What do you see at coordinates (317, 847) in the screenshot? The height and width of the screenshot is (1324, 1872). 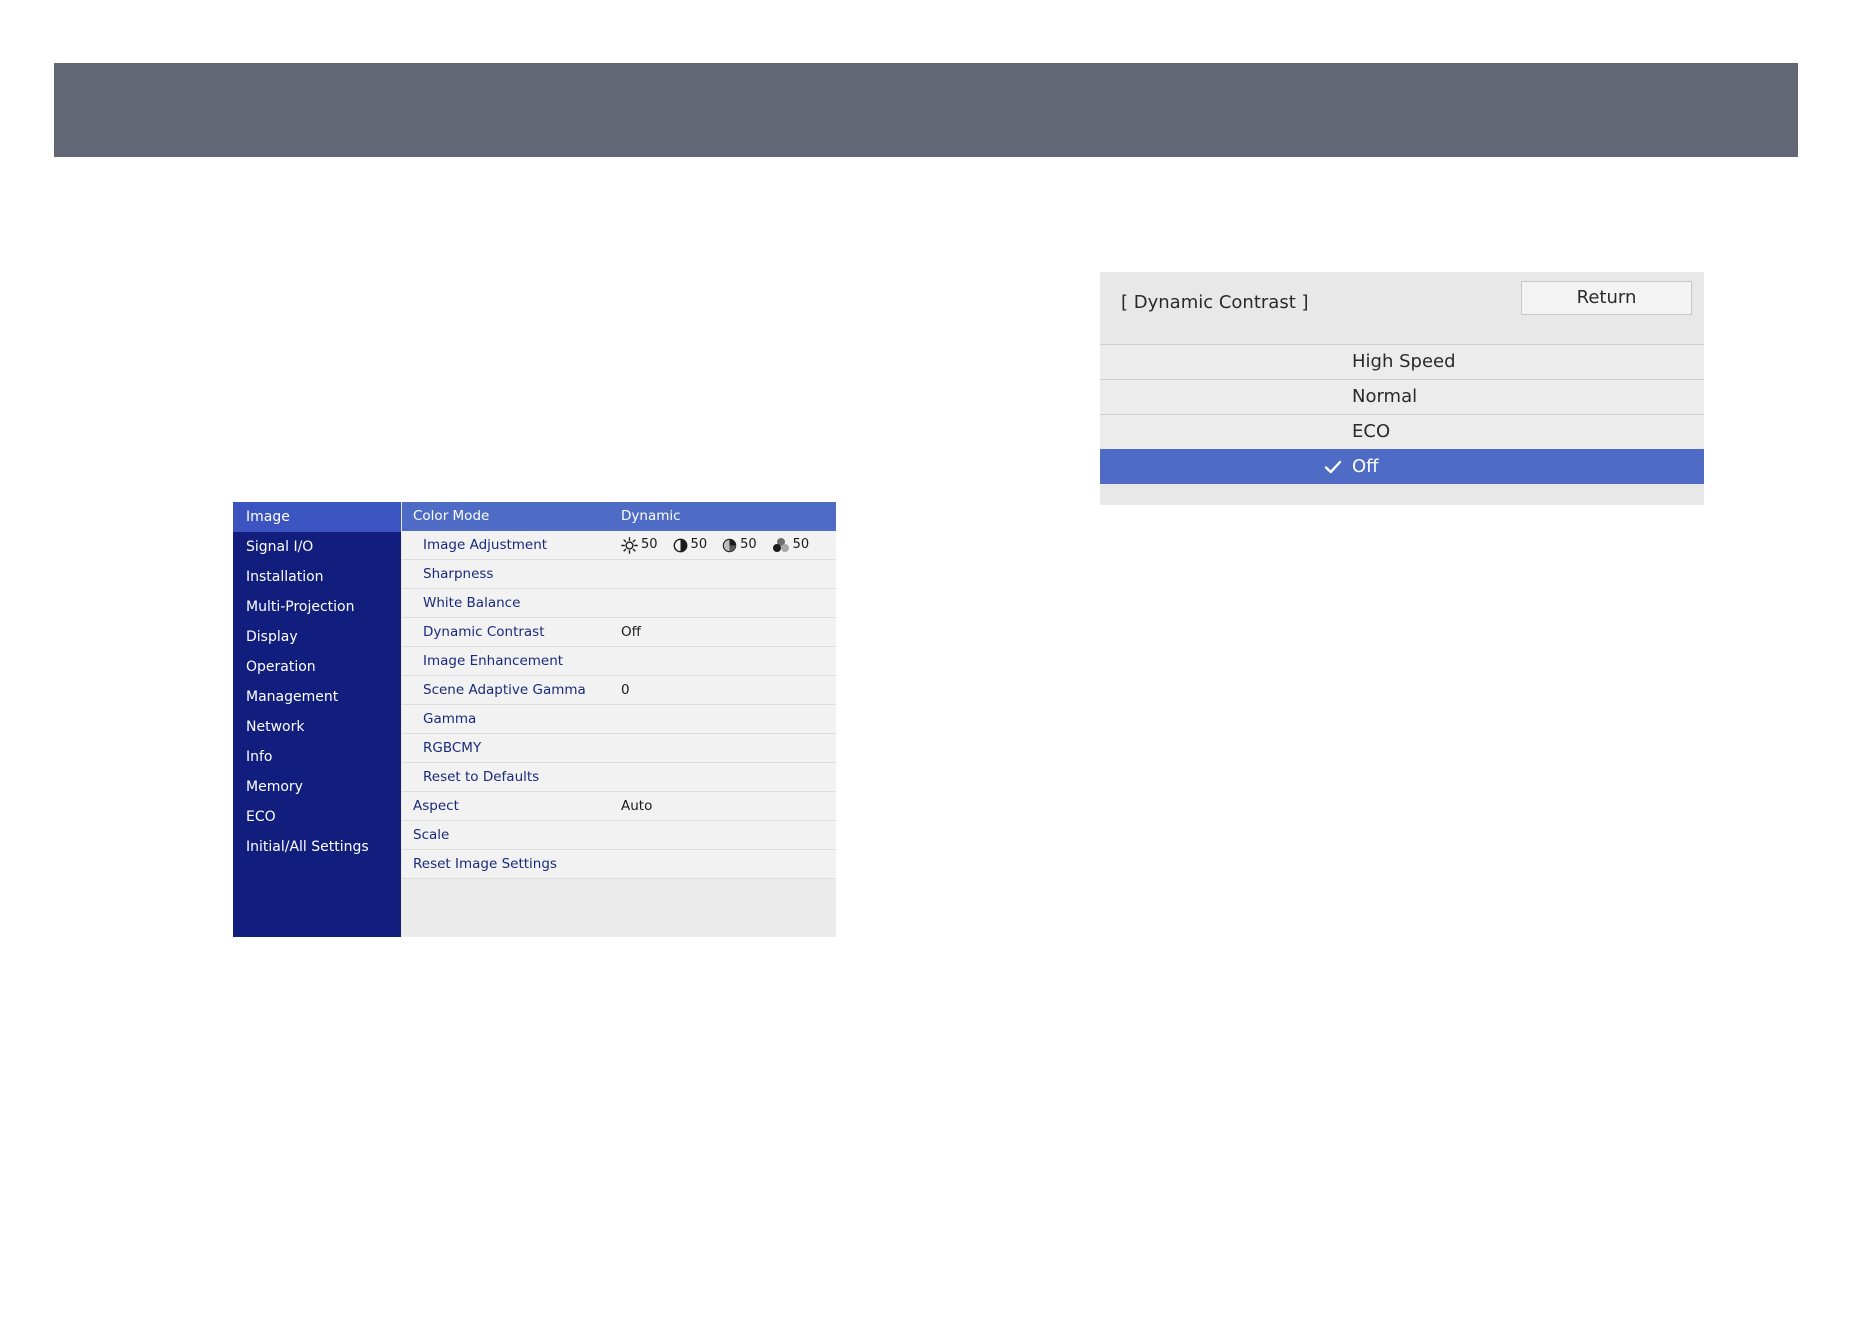 I see `sidebar-item-initial-all-settings: Initial/All Settings` at bounding box center [317, 847].